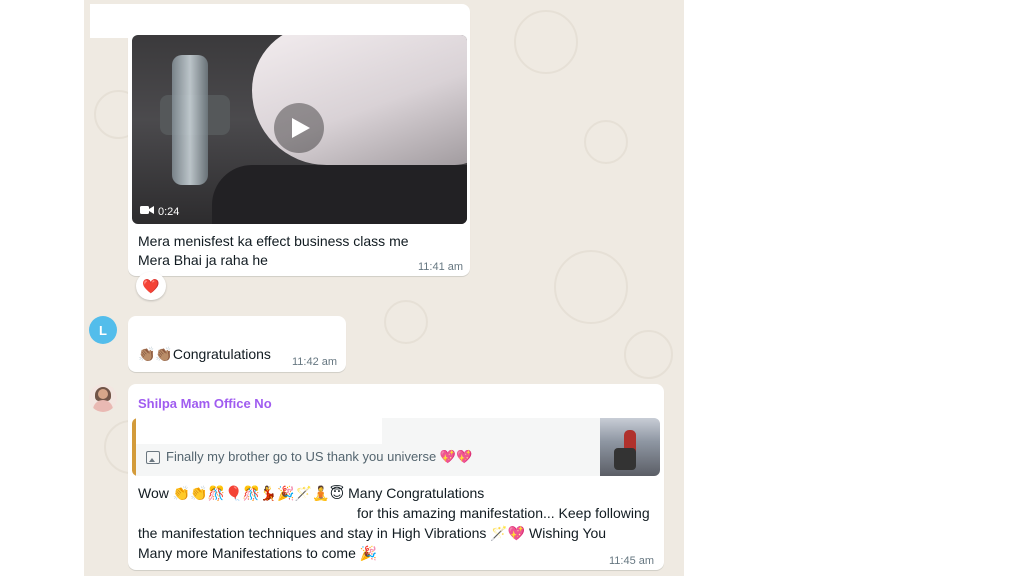  I want to click on avatar, so click(103, 398).